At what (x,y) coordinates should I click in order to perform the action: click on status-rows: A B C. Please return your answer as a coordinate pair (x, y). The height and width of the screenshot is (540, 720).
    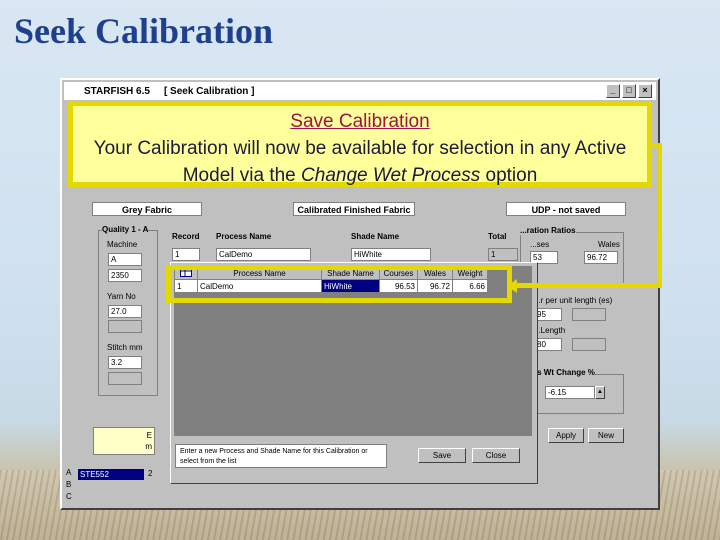
    Looking at the image, I should click on (69, 486).